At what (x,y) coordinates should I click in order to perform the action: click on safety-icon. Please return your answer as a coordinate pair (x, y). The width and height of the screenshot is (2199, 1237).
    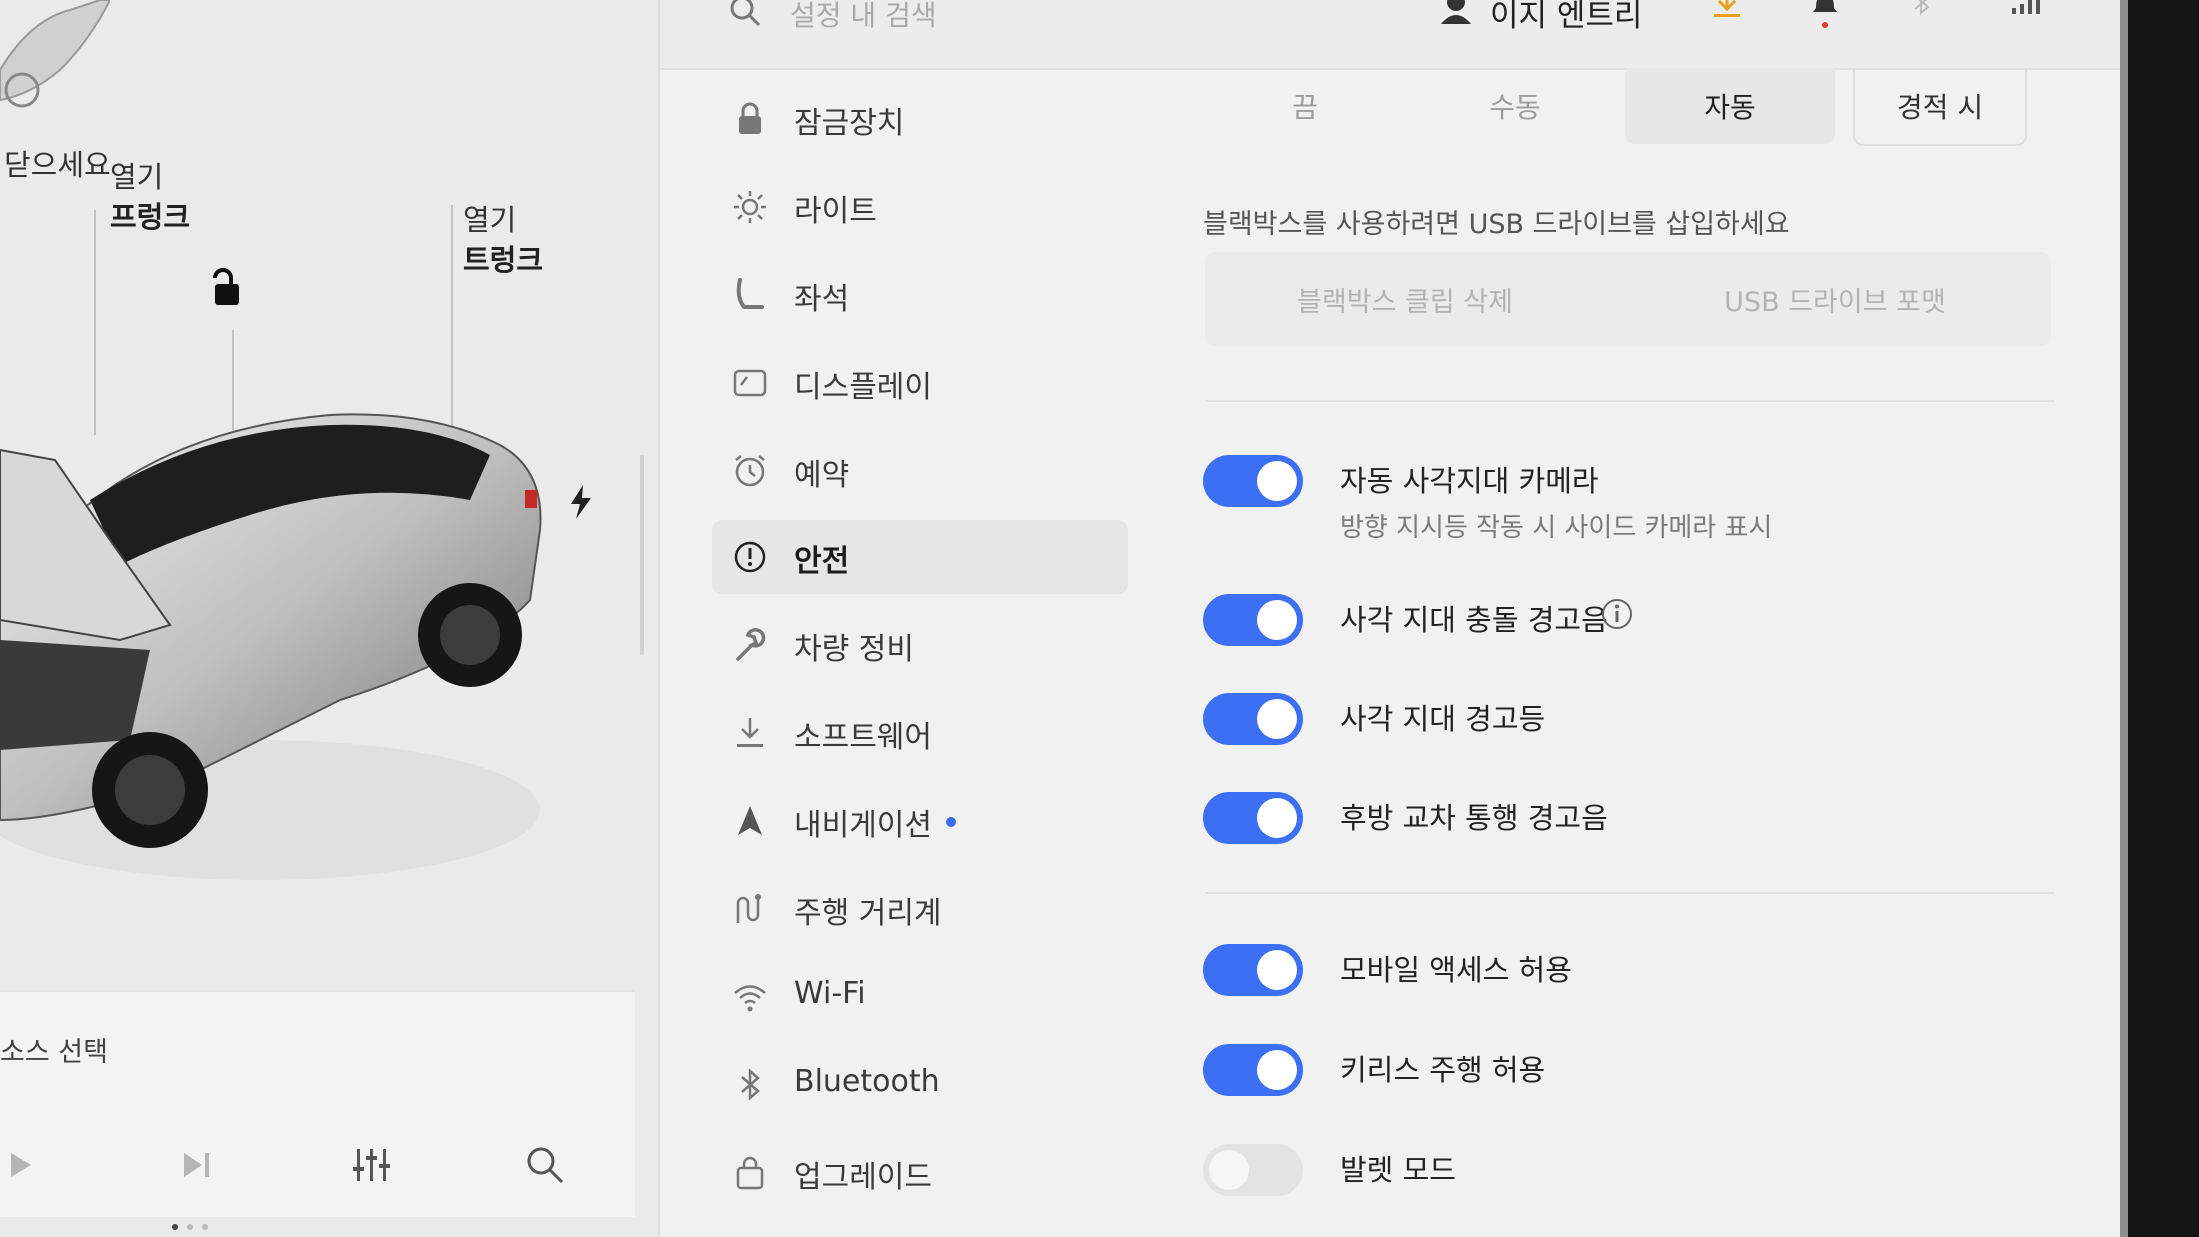
    Looking at the image, I should click on (750, 557).